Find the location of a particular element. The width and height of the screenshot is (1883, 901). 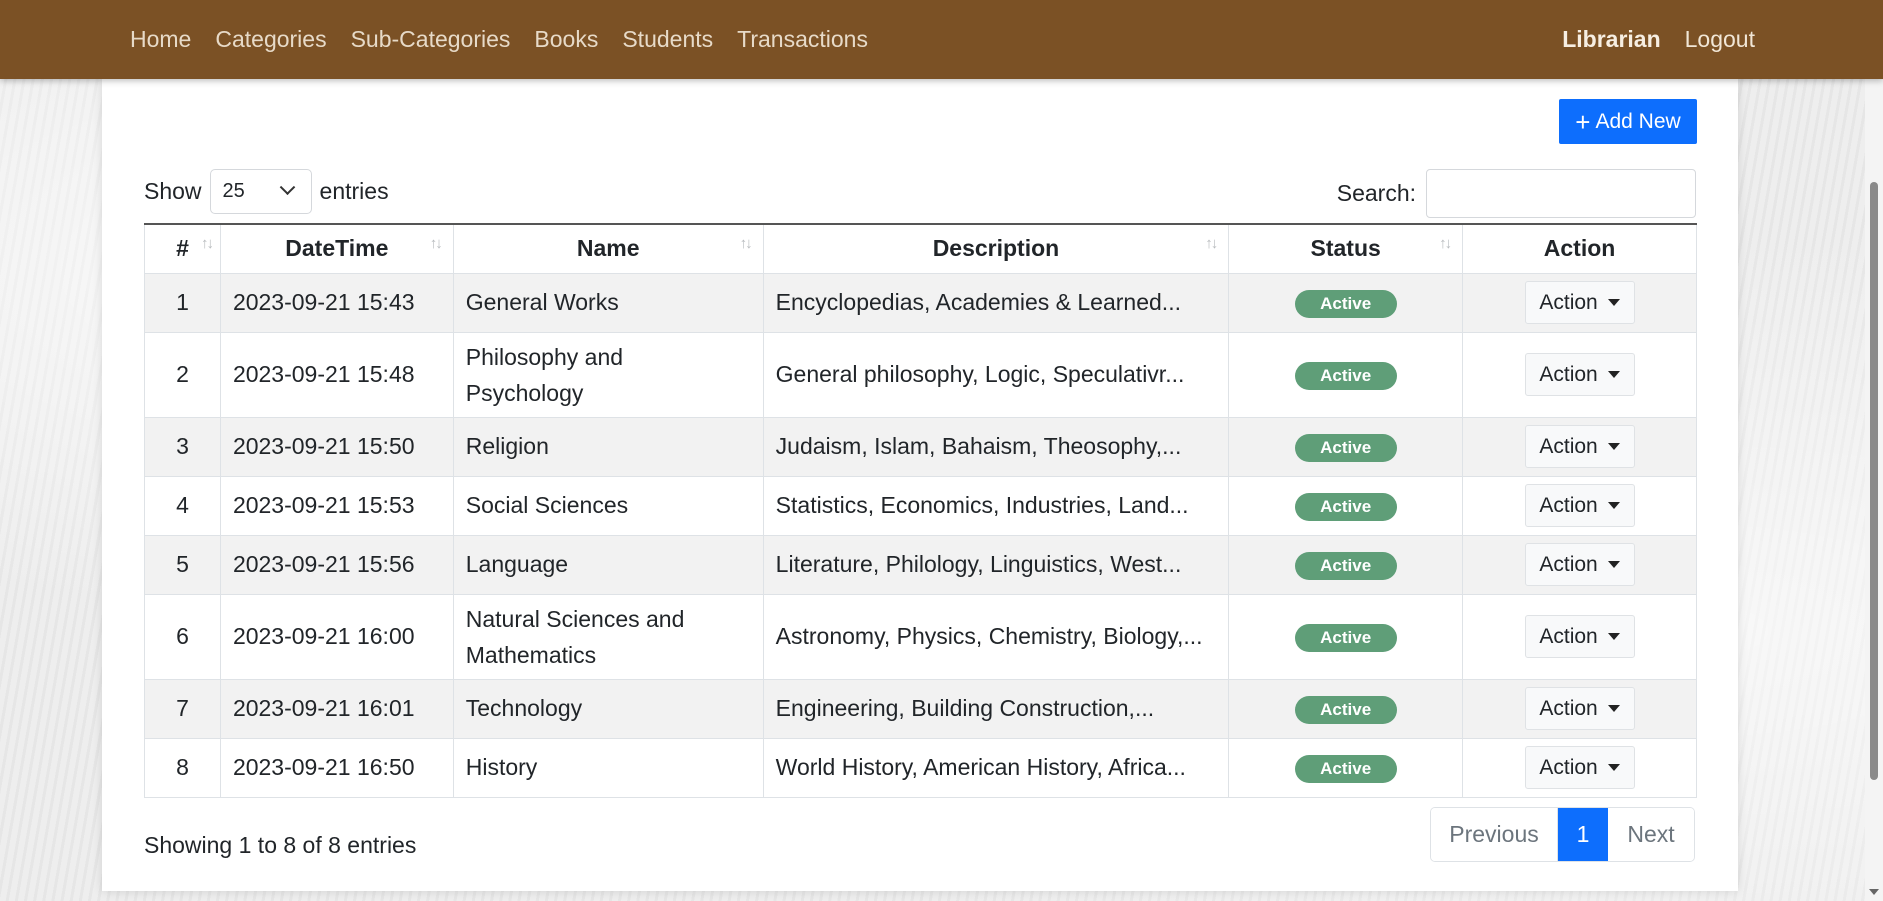

cell-number: 7 is located at coordinates (182, 708).